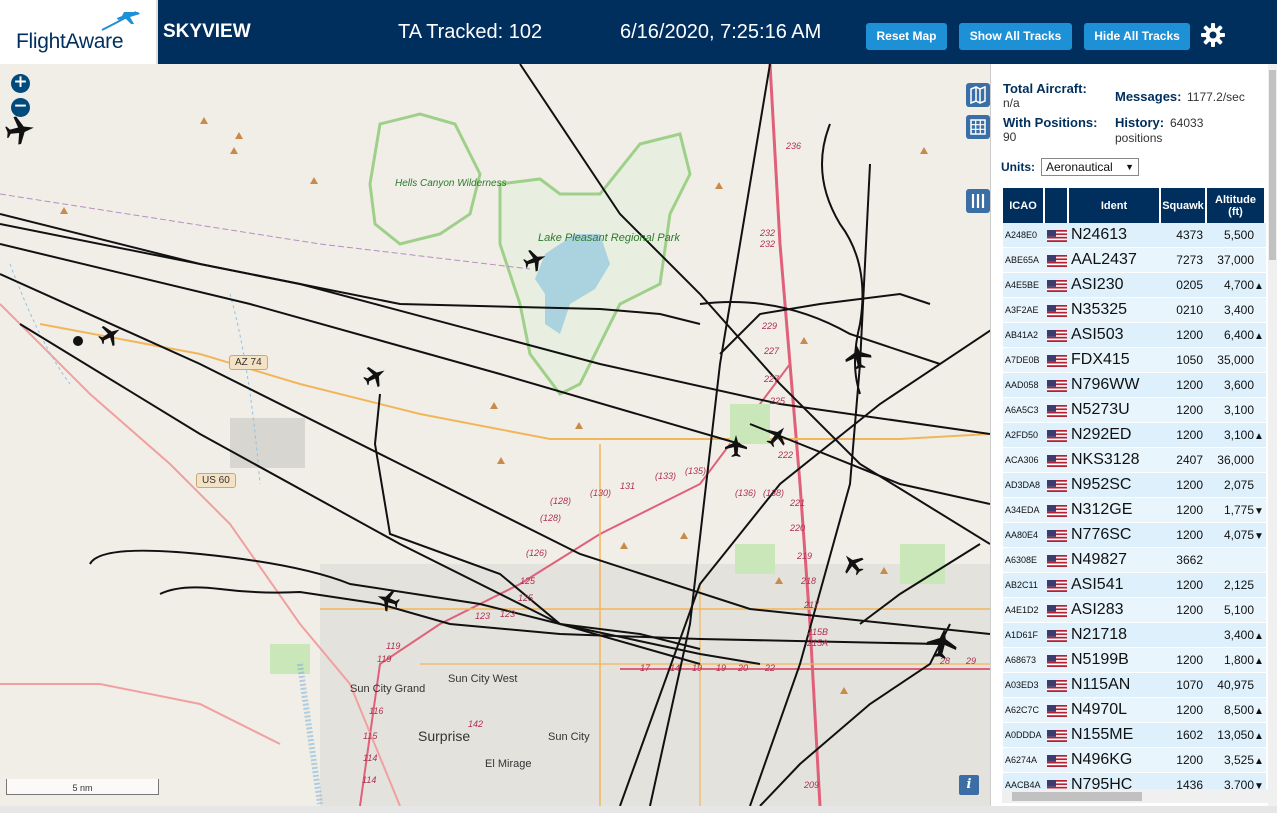 This screenshot has height=813, width=1277. I want to click on show-all-tracks-button: Show All Tracks, so click(1015, 36).